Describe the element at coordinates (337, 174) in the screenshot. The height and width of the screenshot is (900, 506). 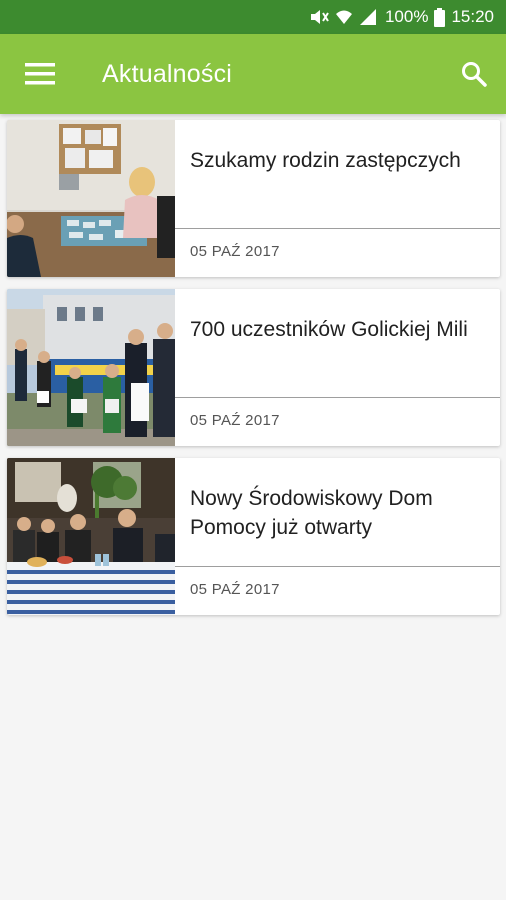
I see `news-title: Szukamy rodzin zastępczych` at that location.